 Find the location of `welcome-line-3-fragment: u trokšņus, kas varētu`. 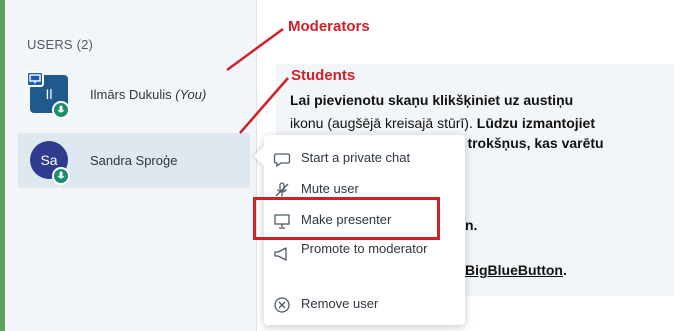

welcome-line-3-fragment: u trokšņus, kas varētu is located at coordinates (529, 143).